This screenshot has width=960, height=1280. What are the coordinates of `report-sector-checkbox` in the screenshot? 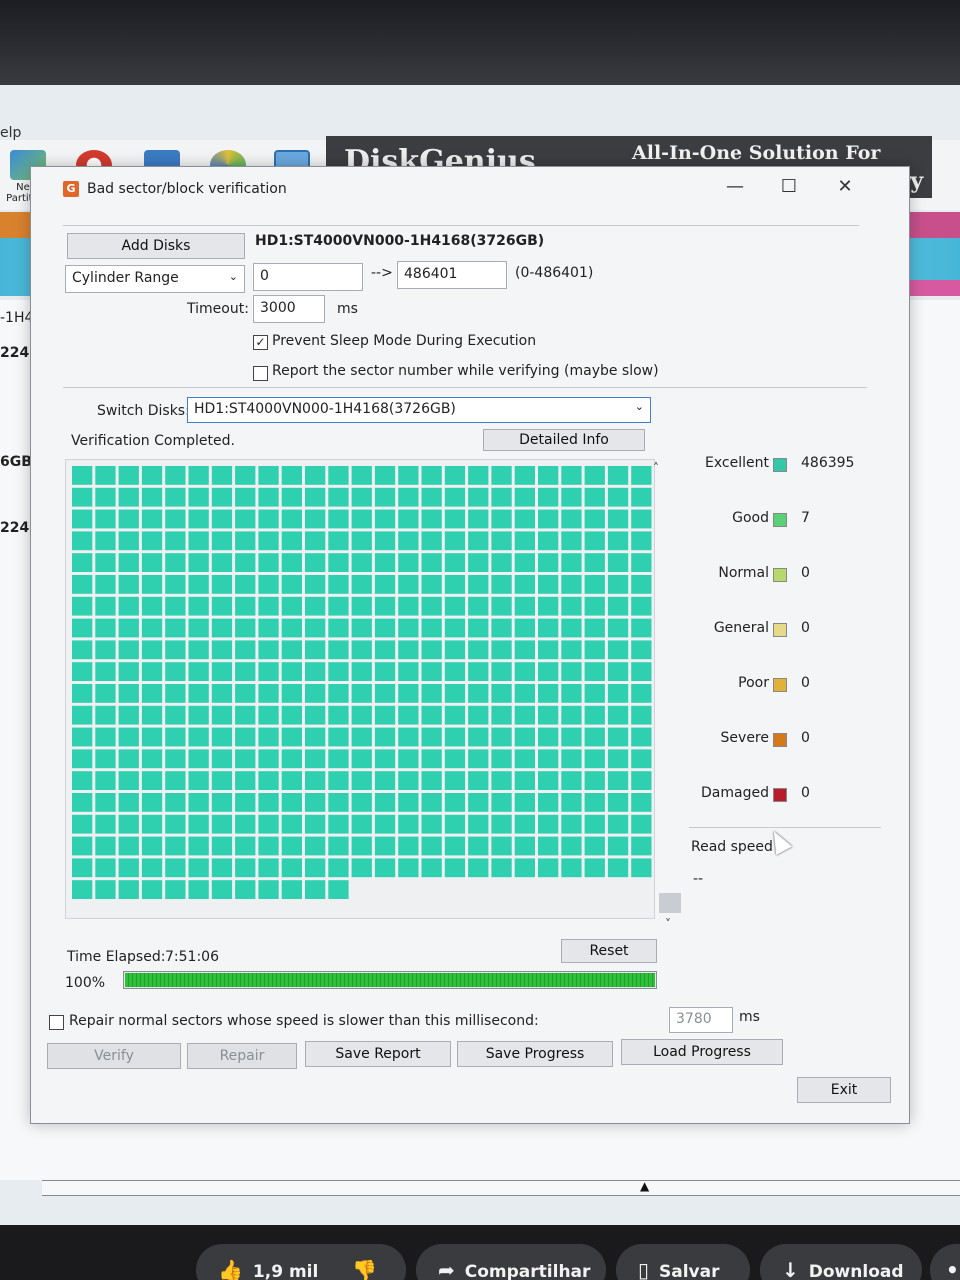 It's located at (260, 373).